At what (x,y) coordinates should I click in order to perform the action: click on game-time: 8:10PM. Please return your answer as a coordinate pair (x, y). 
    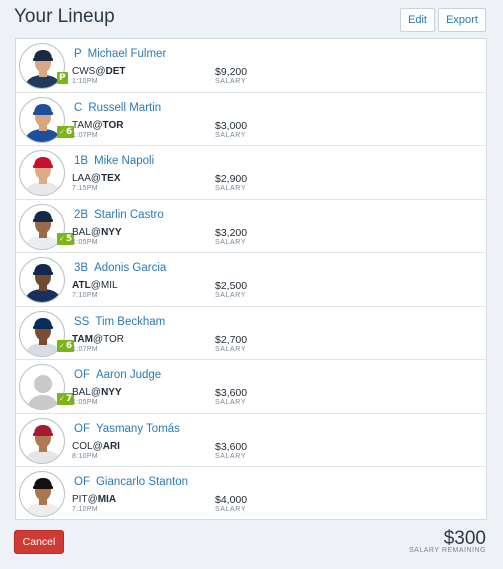
    Looking at the image, I should click on (85, 456).